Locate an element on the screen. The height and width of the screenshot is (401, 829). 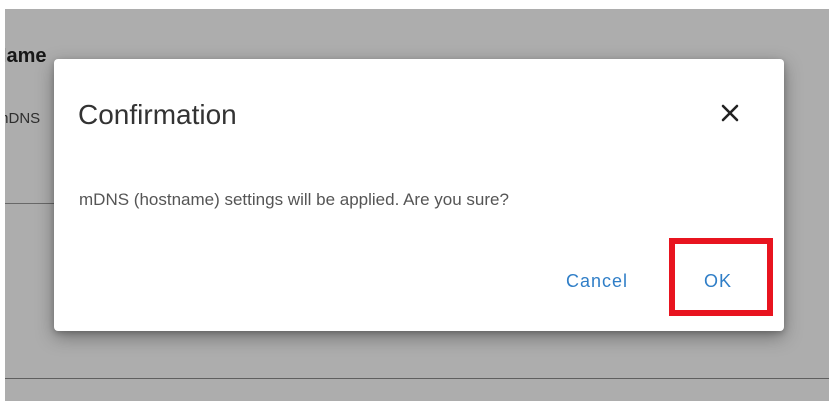
dialog-title: Confirmation is located at coordinates (157, 114).